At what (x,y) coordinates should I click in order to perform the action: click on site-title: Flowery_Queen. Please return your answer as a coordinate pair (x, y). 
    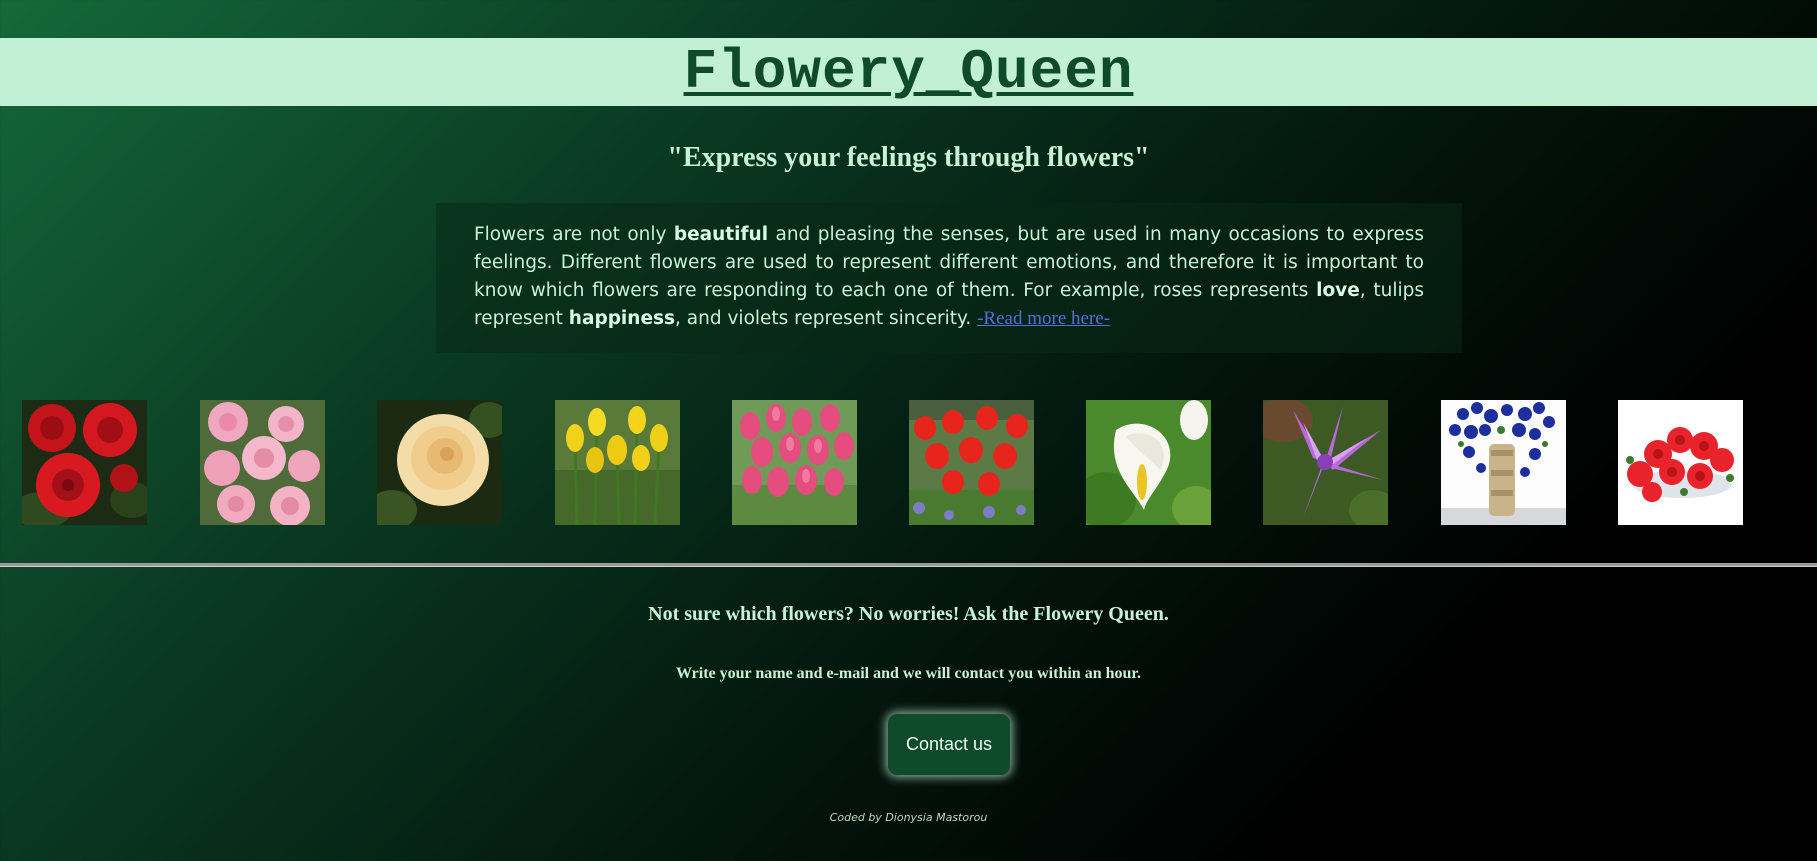
    Looking at the image, I should click on (908, 72).